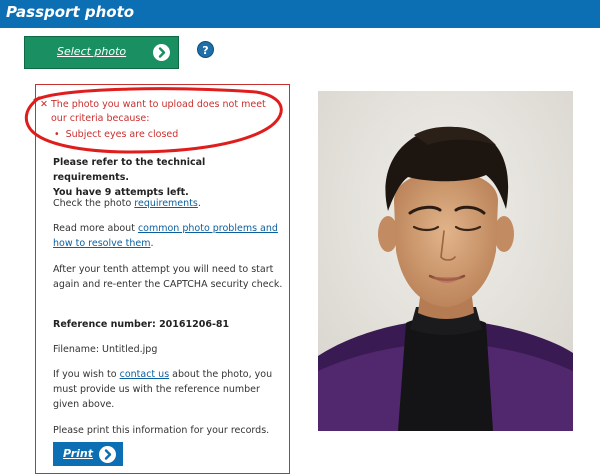 This screenshot has height=474, width=600. I want to click on select-photo-button: Select photo, so click(101, 52).